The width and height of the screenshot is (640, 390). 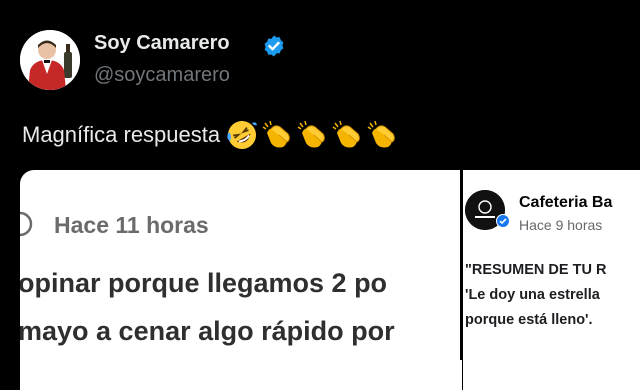 I want to click on post-time: Hace 9 horas, so click(x=561, y=225).